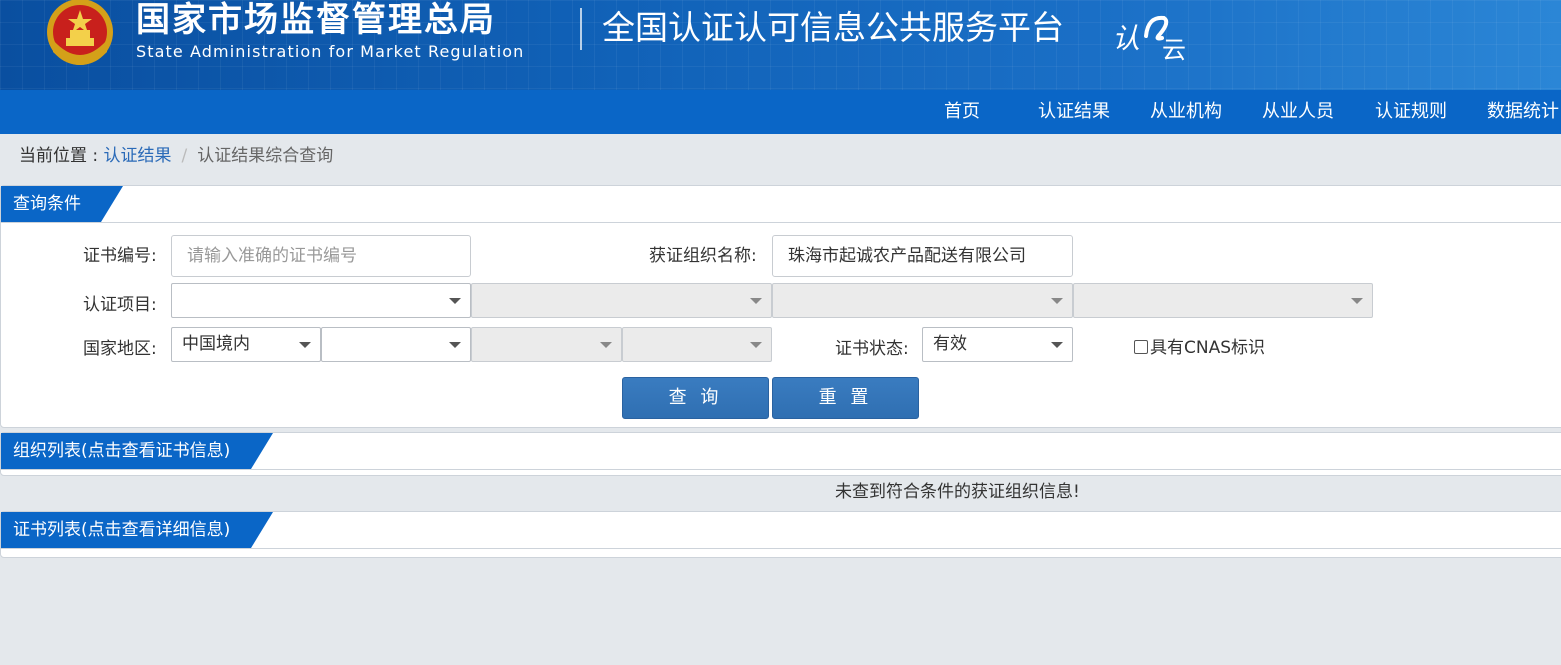 This screenshot has width=1561, height=665. I want to click on platform-logo-icon: 认 云, so click(1149, 38).